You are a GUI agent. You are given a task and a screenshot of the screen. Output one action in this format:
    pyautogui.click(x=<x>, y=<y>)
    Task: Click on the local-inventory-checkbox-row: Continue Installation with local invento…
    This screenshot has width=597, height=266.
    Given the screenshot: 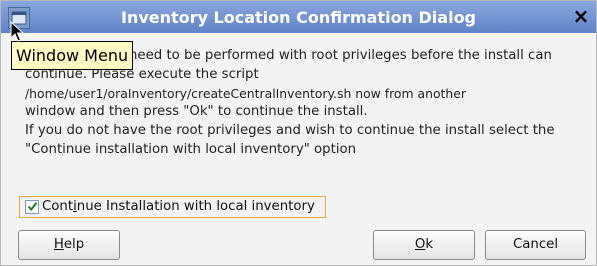 What is the action you would take?
    pyautogui.click(x=172, y=207)
    